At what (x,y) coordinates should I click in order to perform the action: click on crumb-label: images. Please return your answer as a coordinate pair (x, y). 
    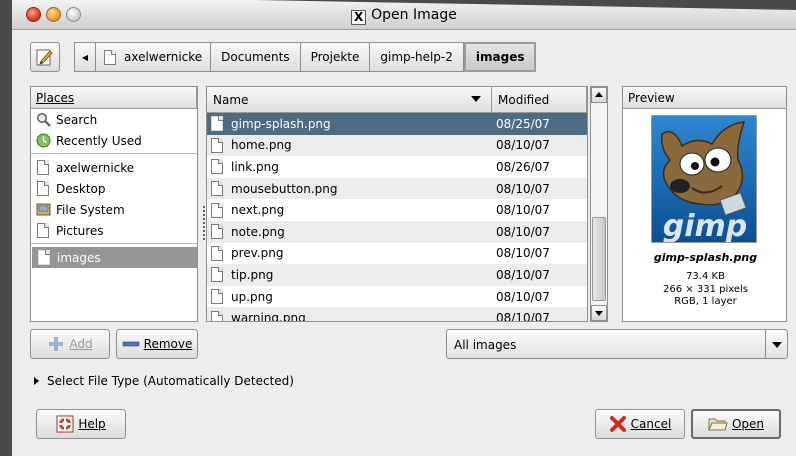
    Looking at the image, I should click on (500, 57).